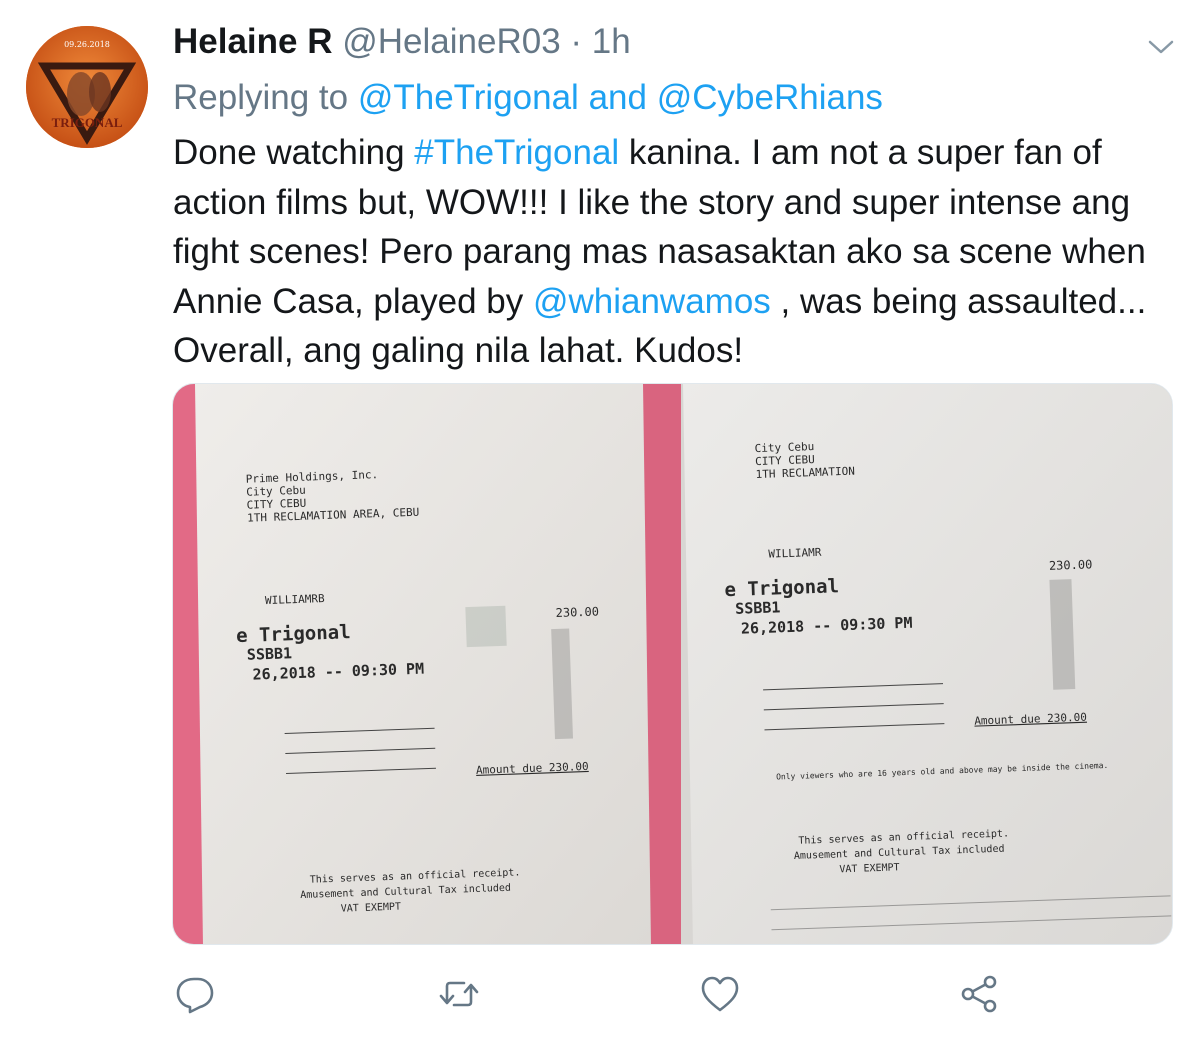  Describe the element at coordinates (295, 599) in the screenshot. I see `receipt-line: WILLIAMRB` at that location.